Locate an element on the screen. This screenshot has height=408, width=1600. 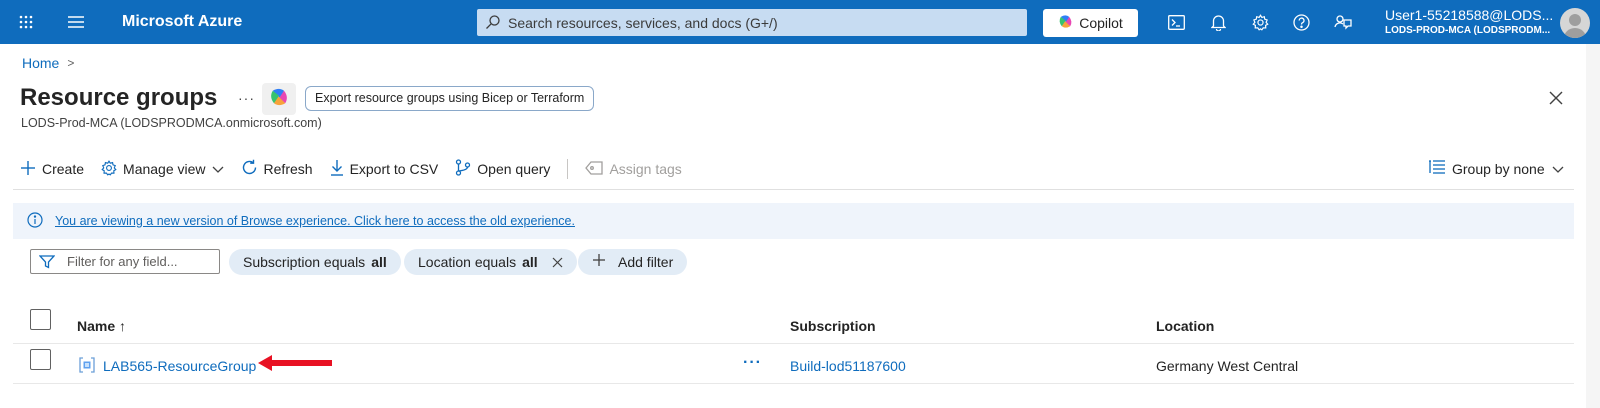
subscription-link: Build-lod51187600 is located at coordinates (848, 366).